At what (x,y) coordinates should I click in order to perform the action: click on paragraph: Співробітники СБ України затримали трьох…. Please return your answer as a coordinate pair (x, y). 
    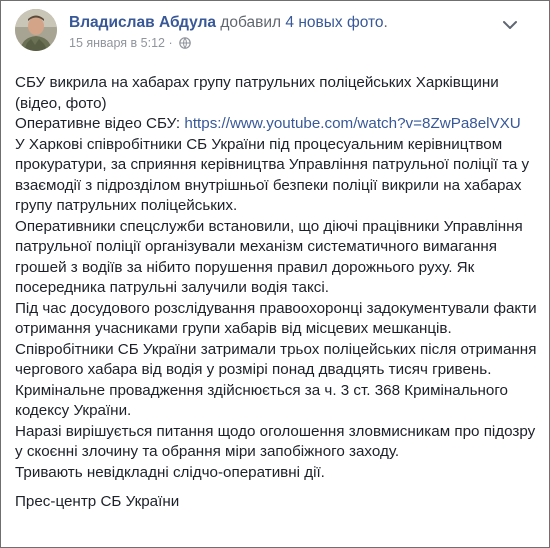
    Looking at the image, I should click on (276, 359).